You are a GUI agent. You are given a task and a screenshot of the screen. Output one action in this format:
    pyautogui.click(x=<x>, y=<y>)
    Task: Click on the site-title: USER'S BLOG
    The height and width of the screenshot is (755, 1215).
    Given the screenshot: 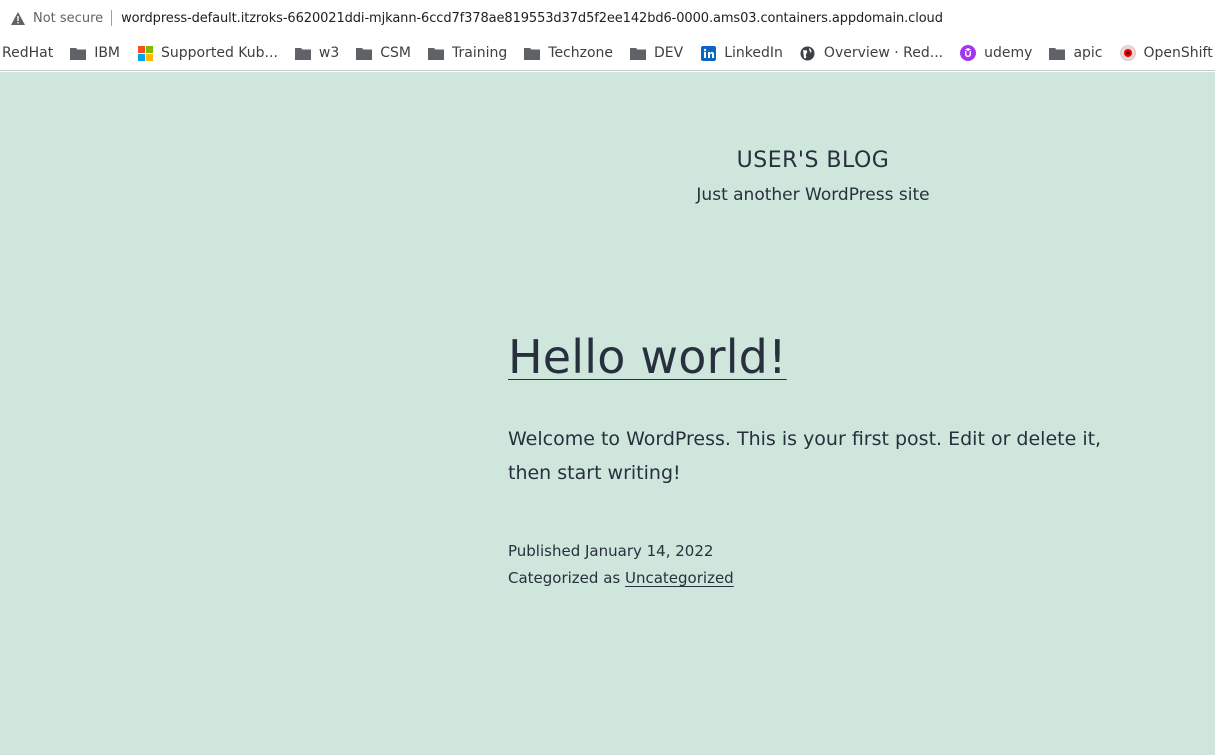 What is the action you would take?
    pyautogui.click(x=813, y=160)
    